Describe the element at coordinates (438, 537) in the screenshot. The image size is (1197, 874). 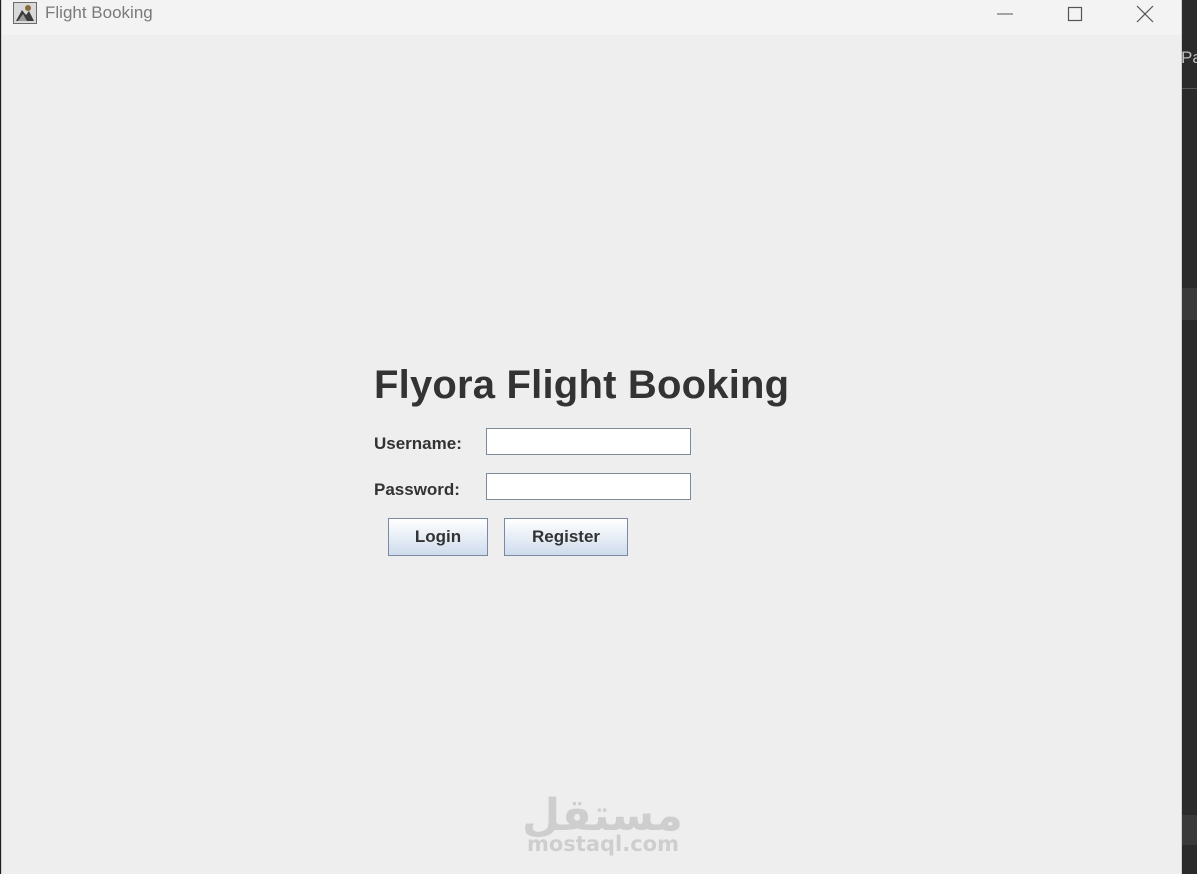
I see `login-button: Login` at that location.